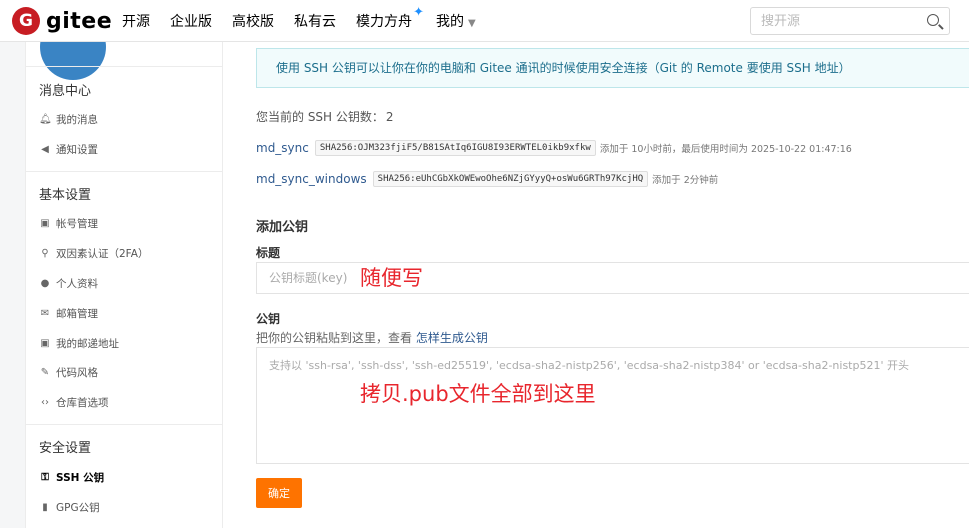  Describe the element at coordinates (268, 319) in the screenshot. I see `key-field-label: 公钥` at that location.